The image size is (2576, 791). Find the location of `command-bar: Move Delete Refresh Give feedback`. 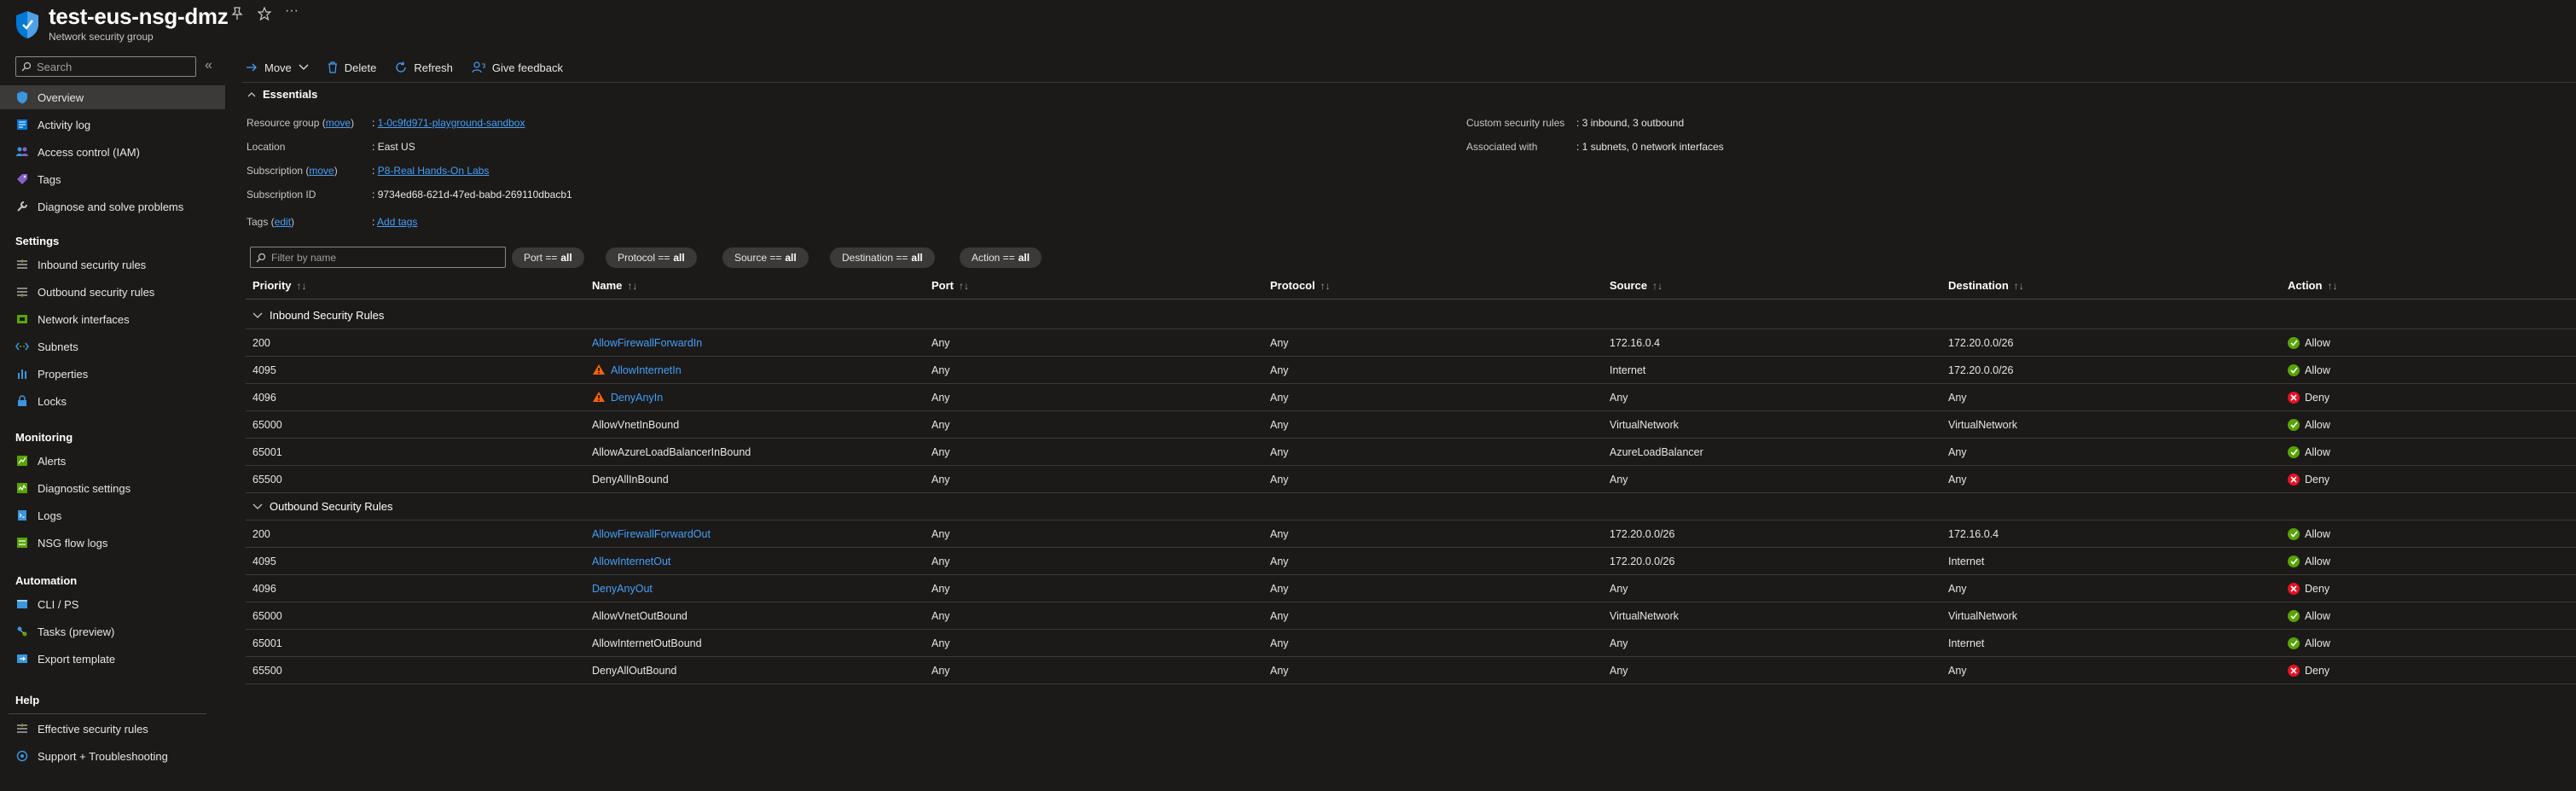

command-bar: Move Delete Refresh Give feedback is located at coordinates (414, 67).